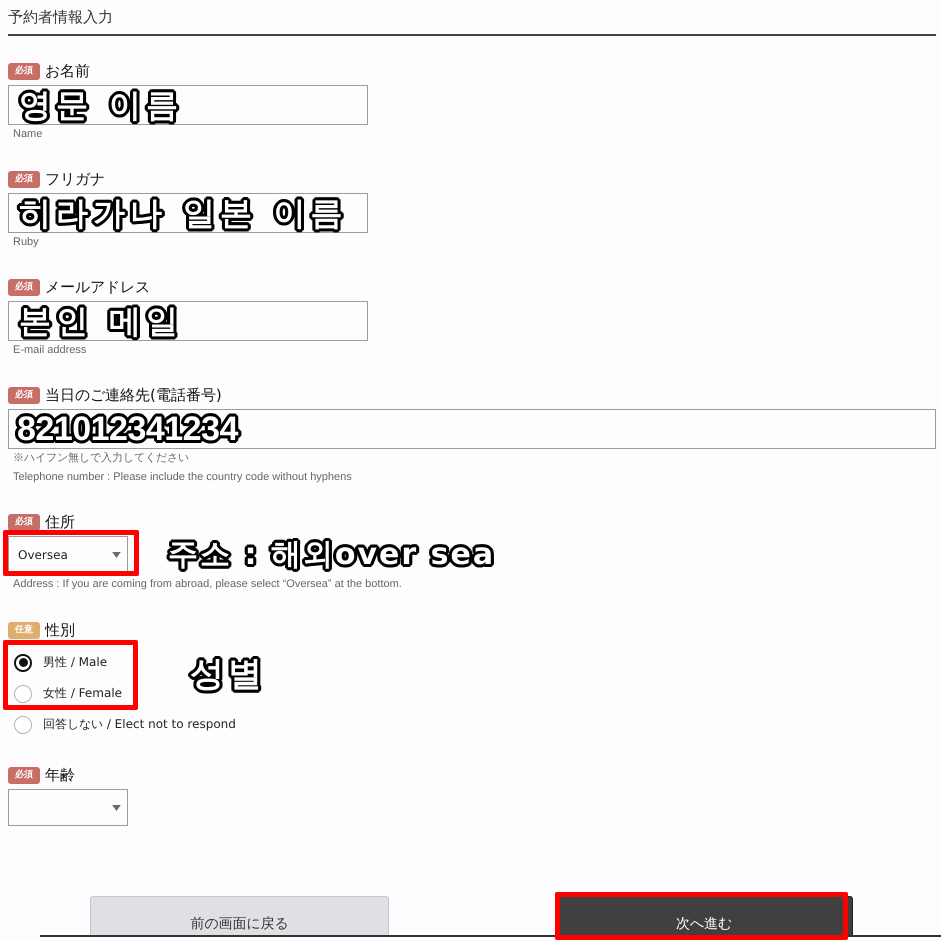 This screenshot has height=941, width=941. Describe the element at coordinates (101, 458) in the screenshot. I see `hint-text: ※ハイフン無しで入力してください` at that location.